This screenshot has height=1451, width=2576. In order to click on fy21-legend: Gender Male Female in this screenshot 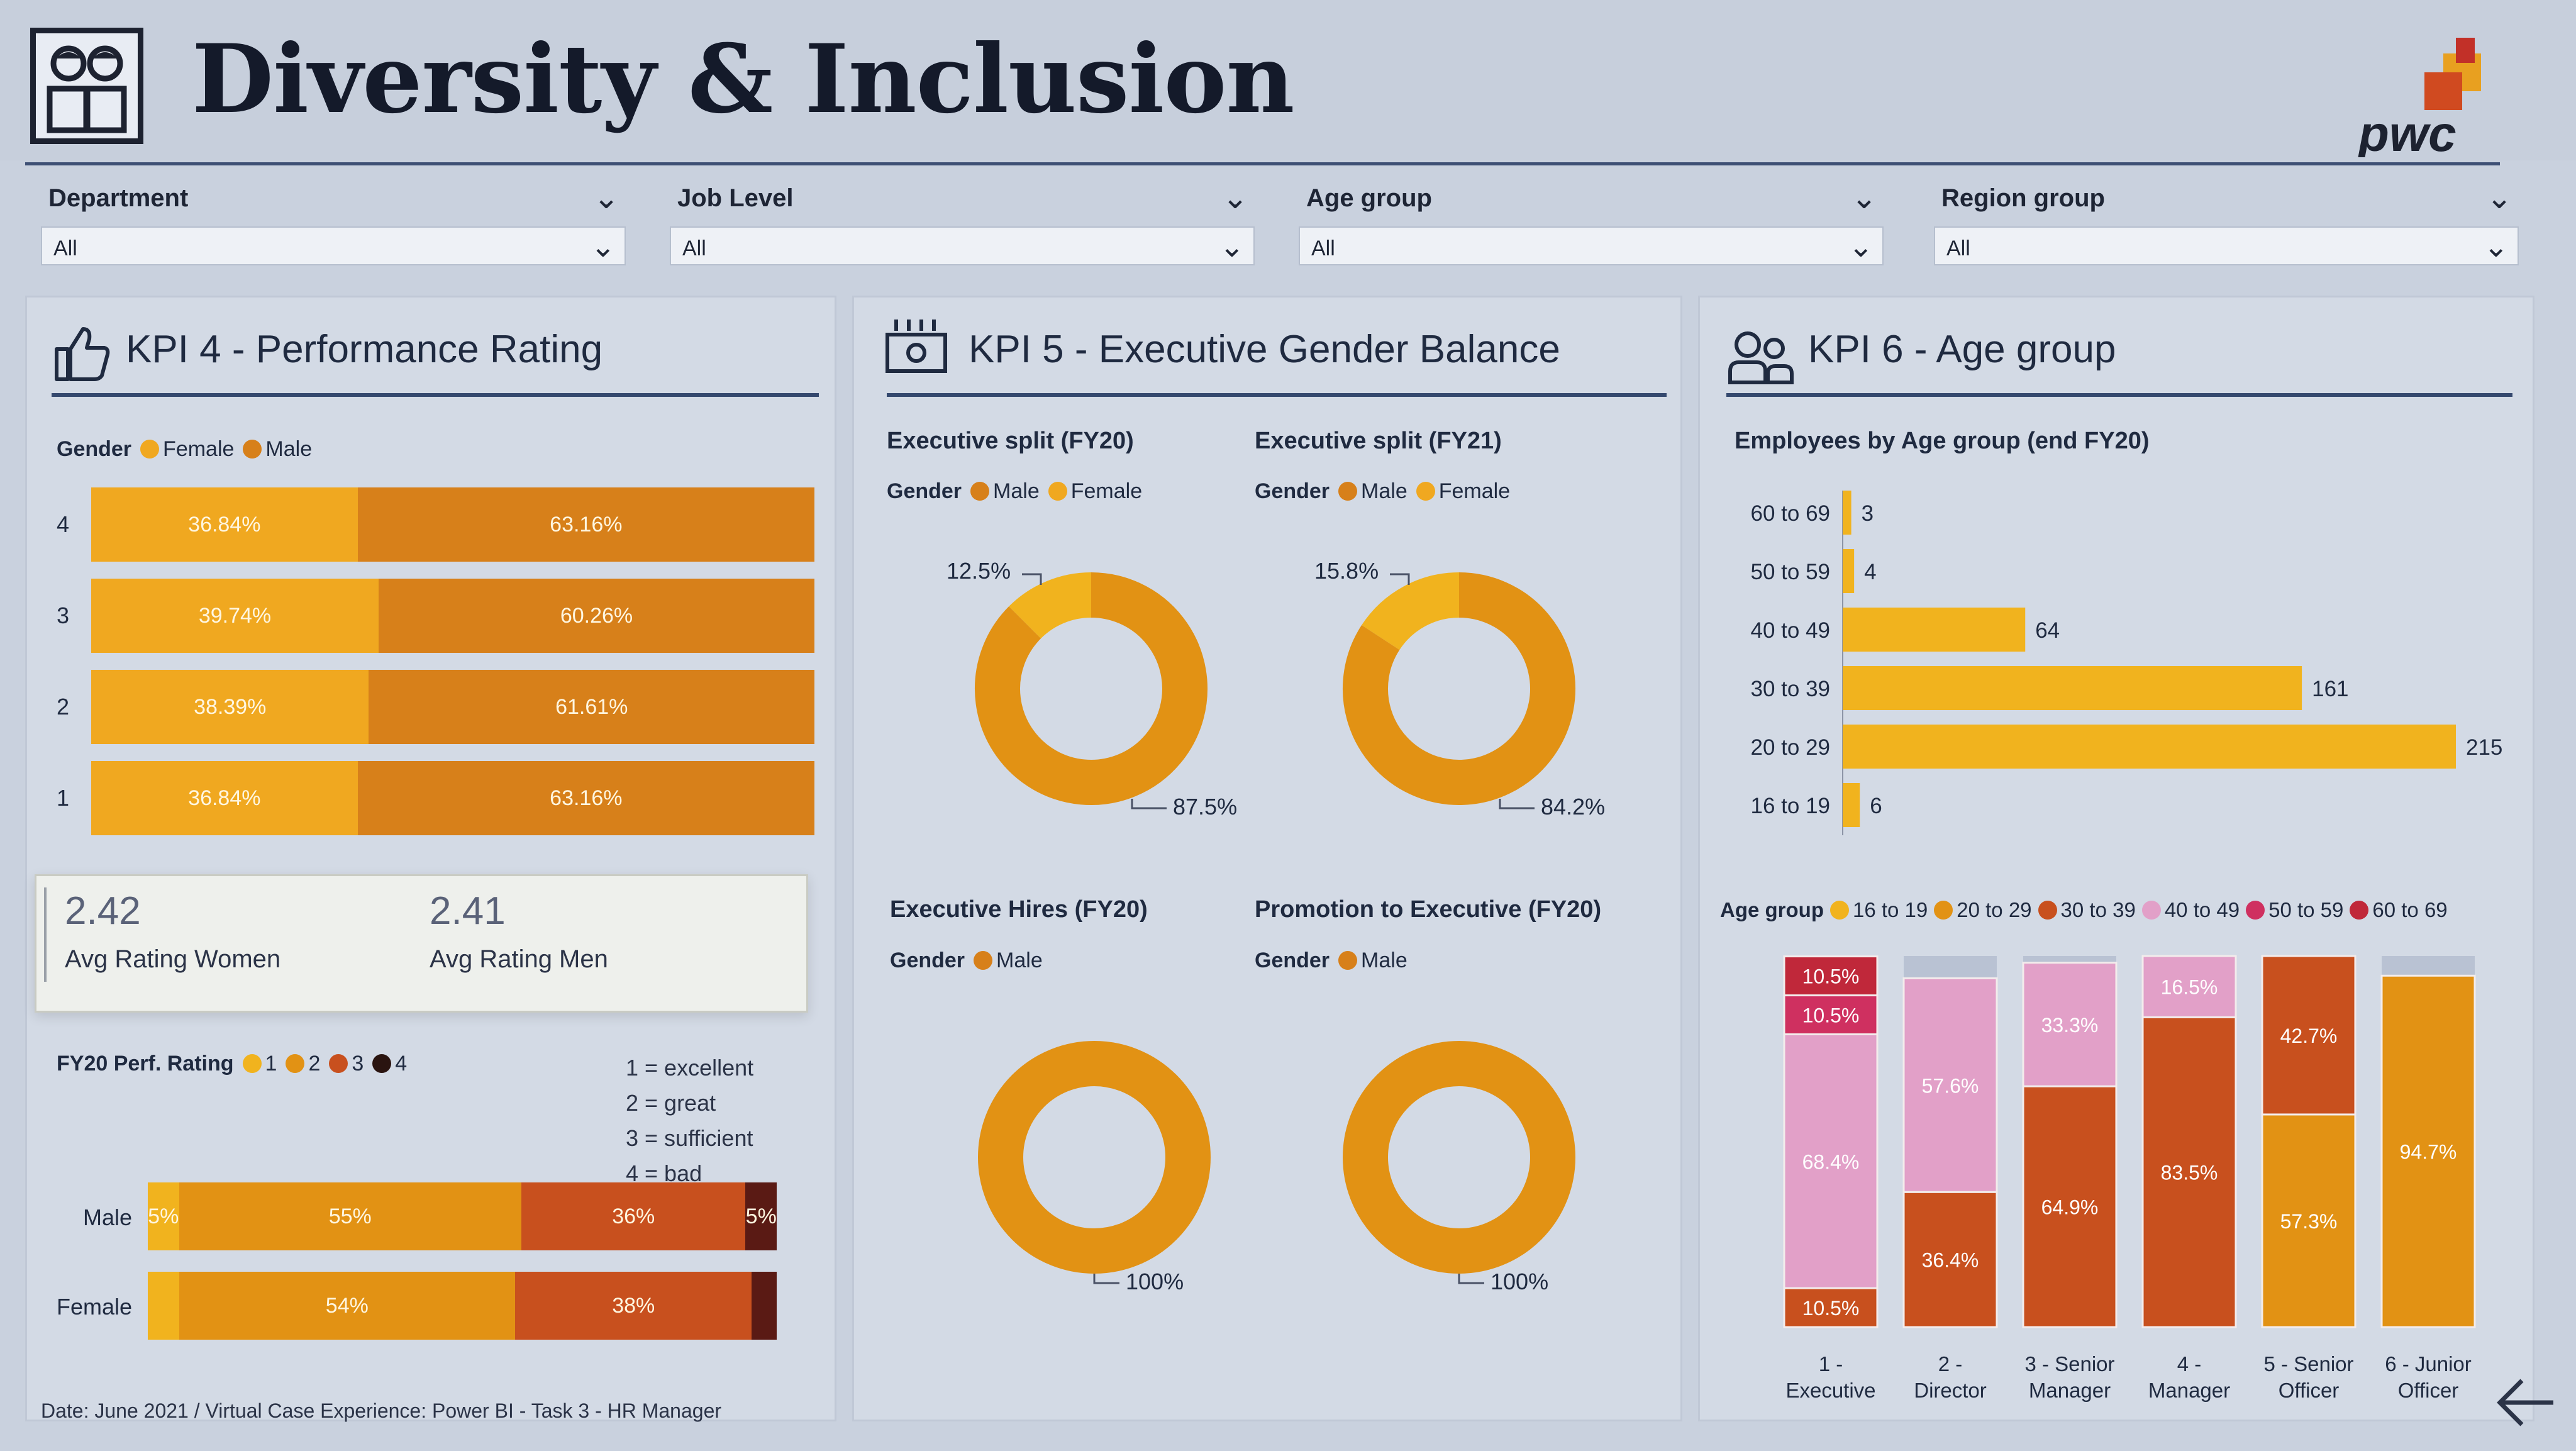, I will do `click(1382, 492)`.